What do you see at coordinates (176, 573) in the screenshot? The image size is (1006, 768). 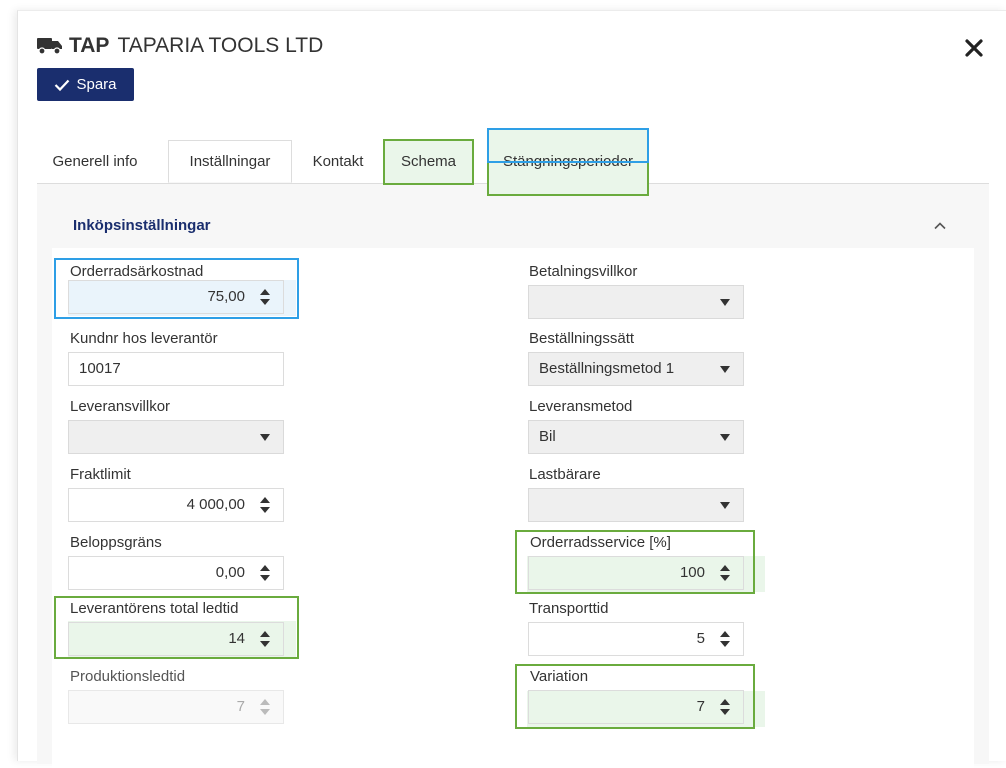 I see `beloppsgrans-input: 0,00` at bounding box center [176, 573].